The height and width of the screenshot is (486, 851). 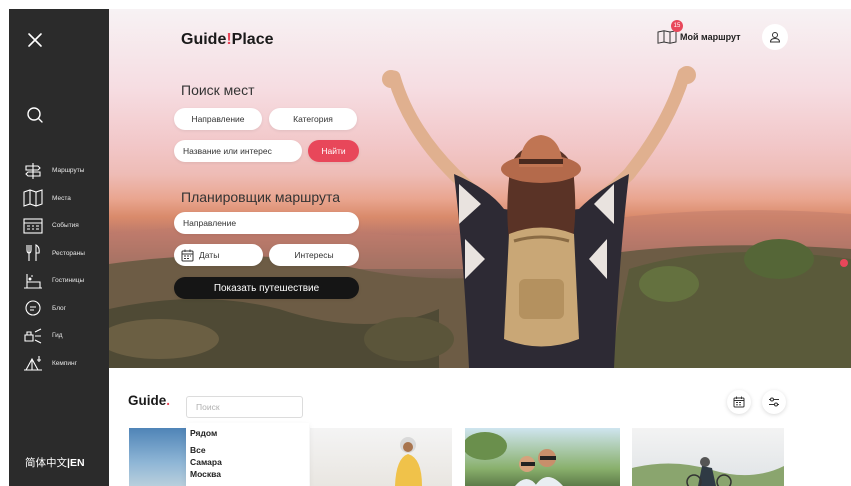 What do you see at coordinates (252, 39) in the screenshot?
I see `logo-text-right: Place` at bounding box center [252, 39].